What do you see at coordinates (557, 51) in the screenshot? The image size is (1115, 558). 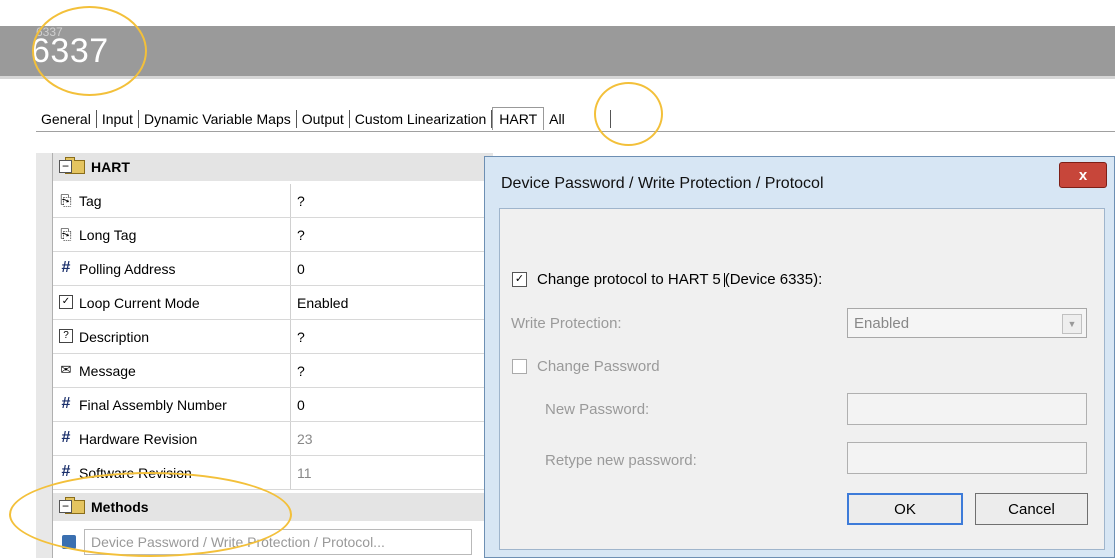 I see `header-band` at bounding box center [557, 51].